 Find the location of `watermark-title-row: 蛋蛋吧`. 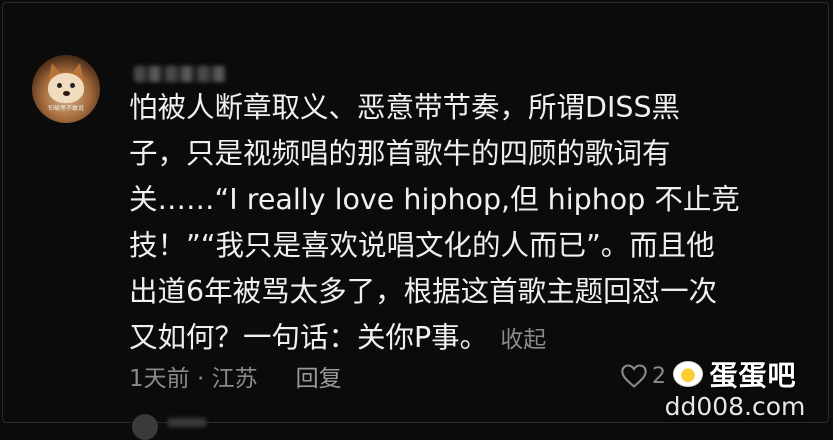

watermark-title-row: 蛋蛋吧 is located at coordinates (735, 374).